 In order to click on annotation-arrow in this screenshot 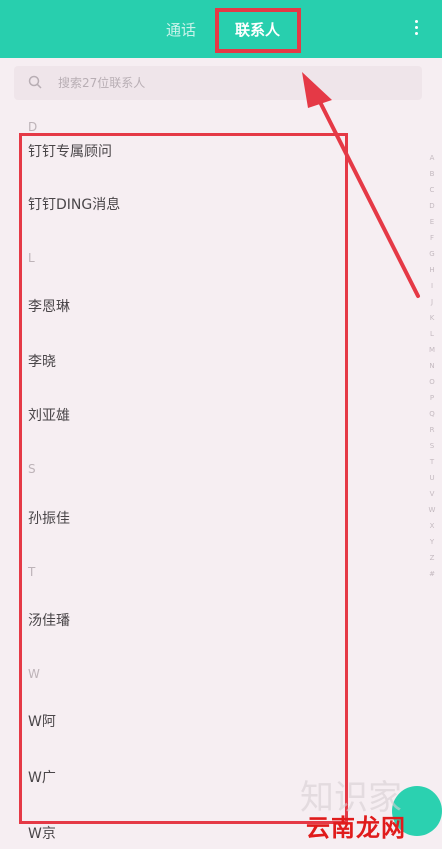, I will do `click(361, 185)`.